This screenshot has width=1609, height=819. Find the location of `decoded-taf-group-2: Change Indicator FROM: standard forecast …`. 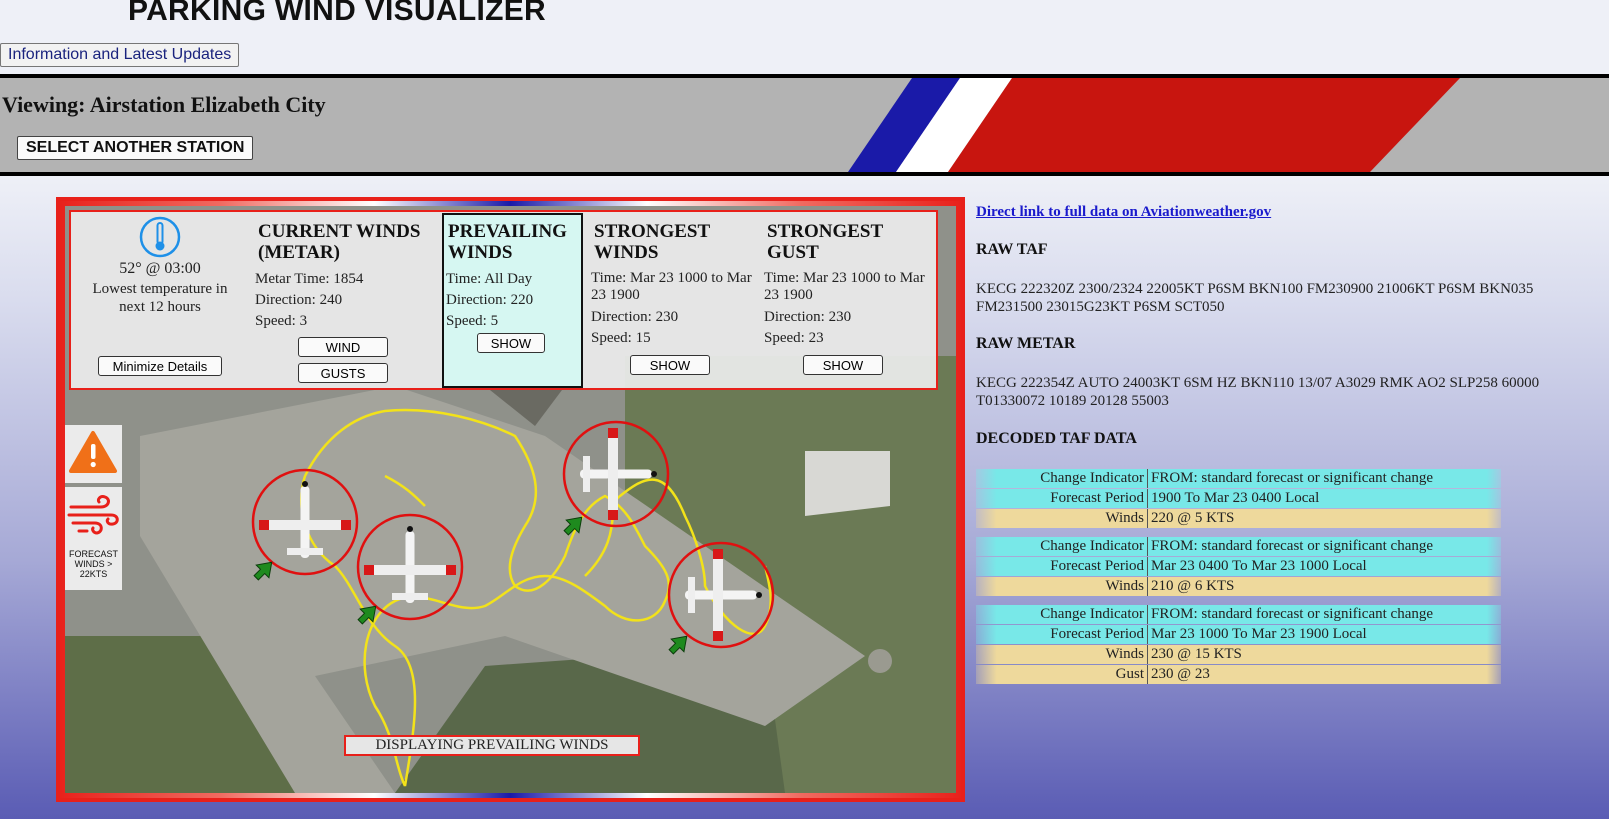

decoded-taf-group-2: Change Indicator FROM: standard forecast … is located at coordinates (1238, 567).